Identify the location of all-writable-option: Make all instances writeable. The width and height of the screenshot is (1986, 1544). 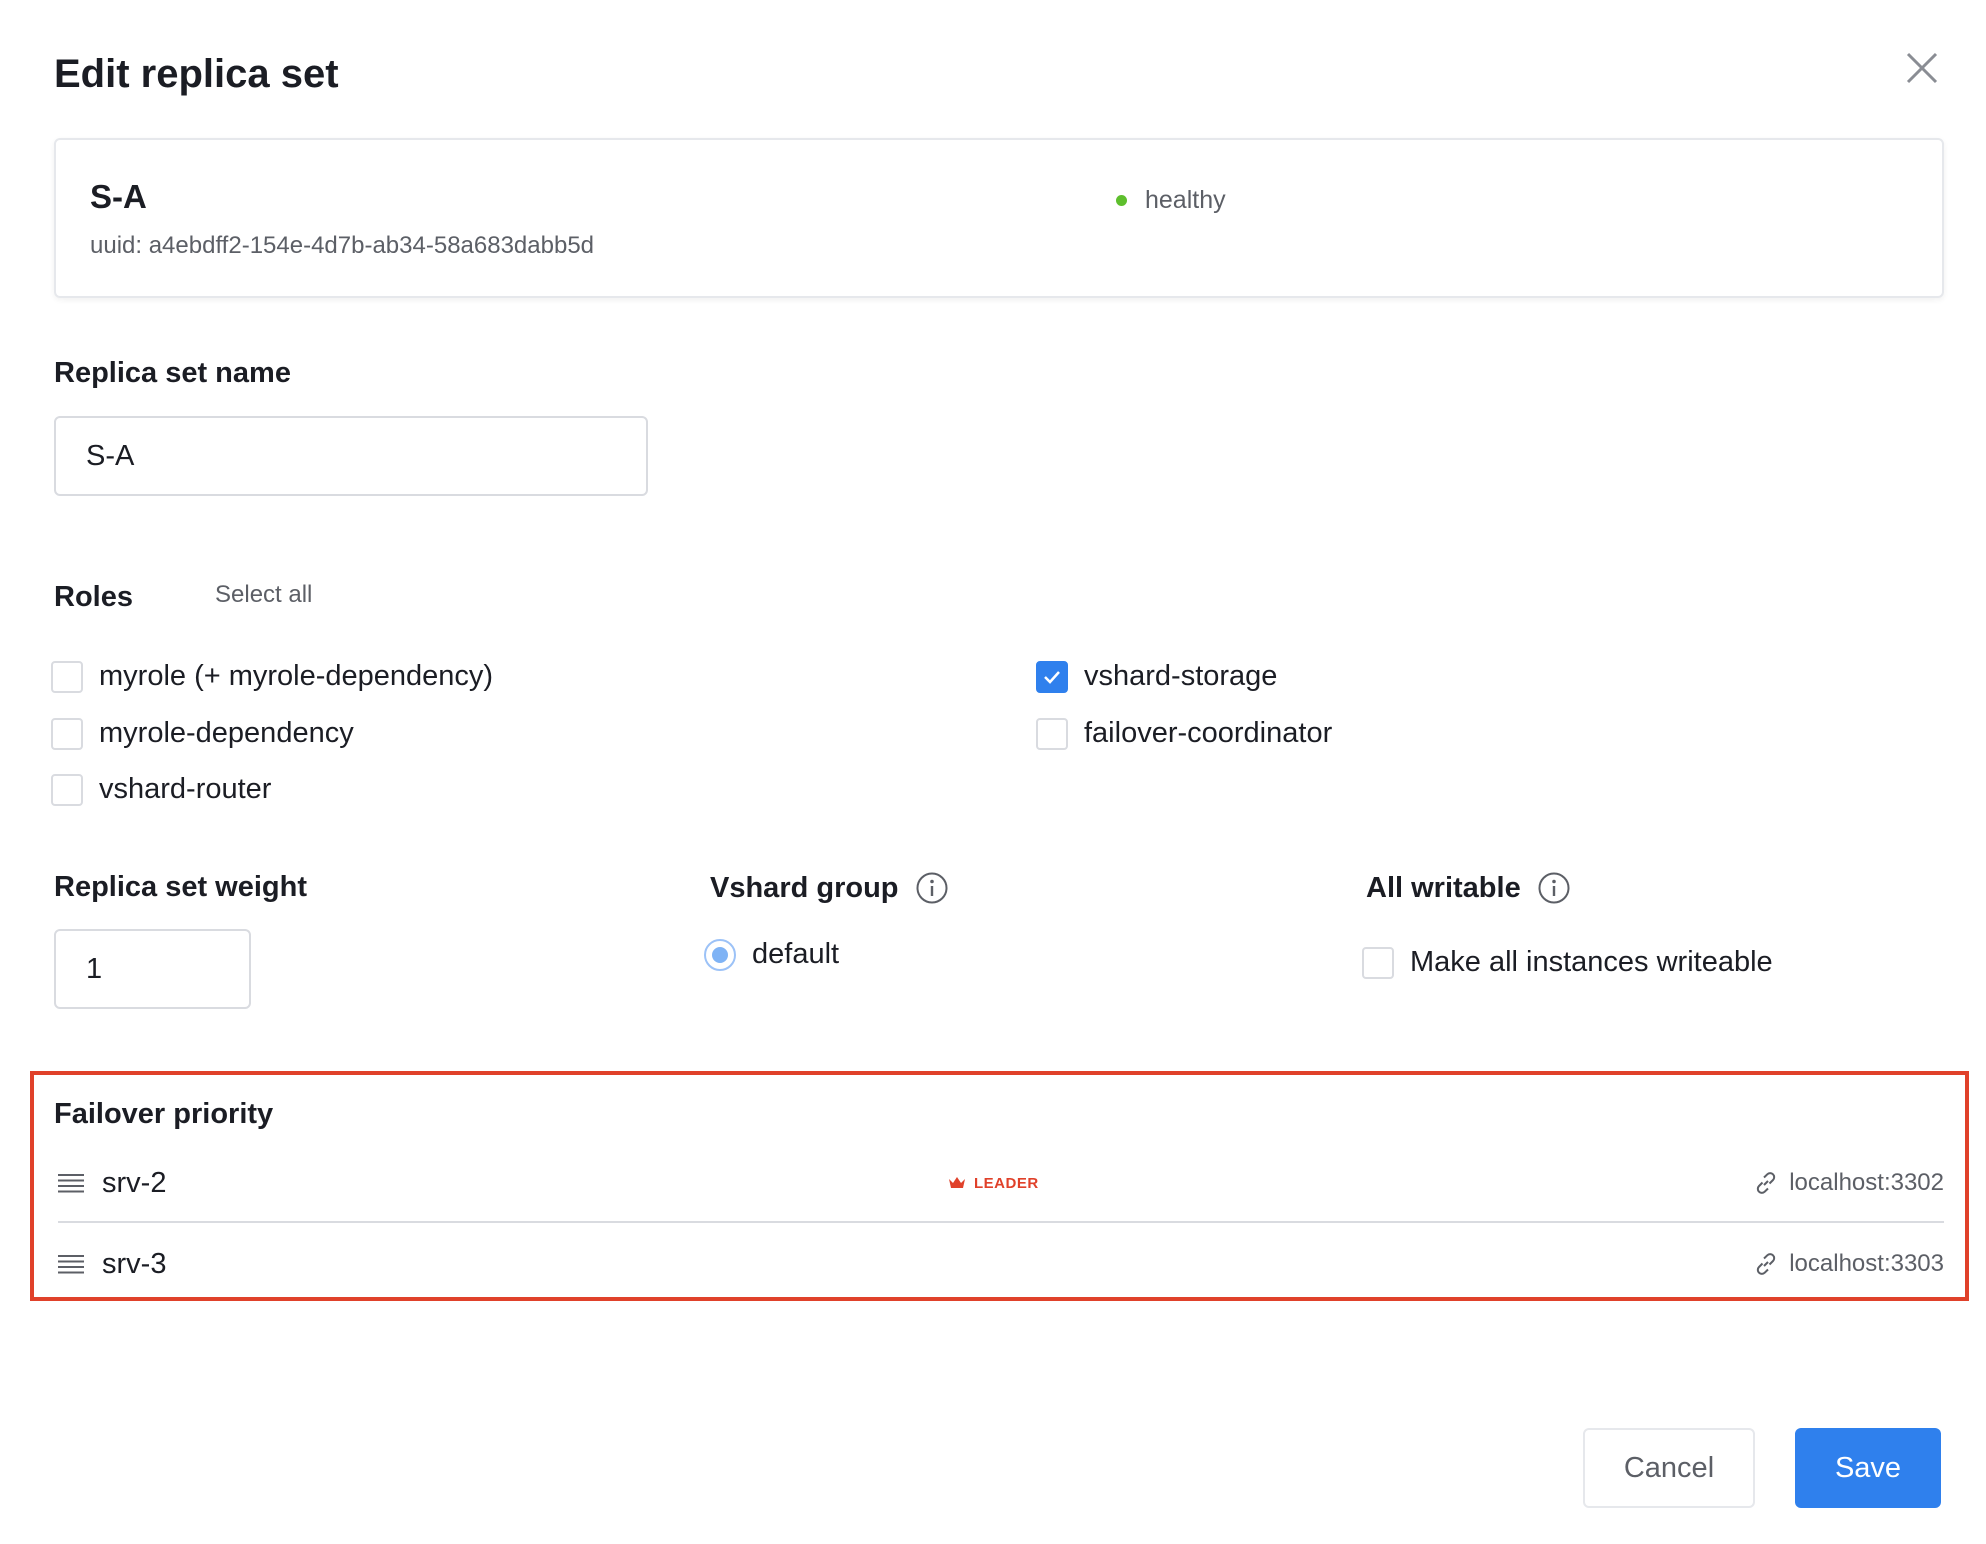
(1591, 962).